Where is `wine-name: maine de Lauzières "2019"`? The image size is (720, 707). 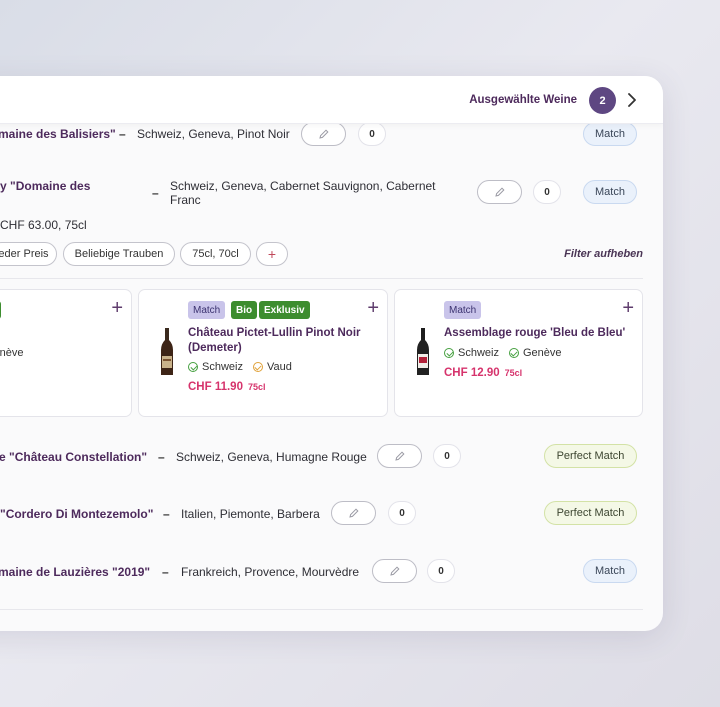
wine-name: maine de Lauzières "2019" is located at coordinates (75, 572).